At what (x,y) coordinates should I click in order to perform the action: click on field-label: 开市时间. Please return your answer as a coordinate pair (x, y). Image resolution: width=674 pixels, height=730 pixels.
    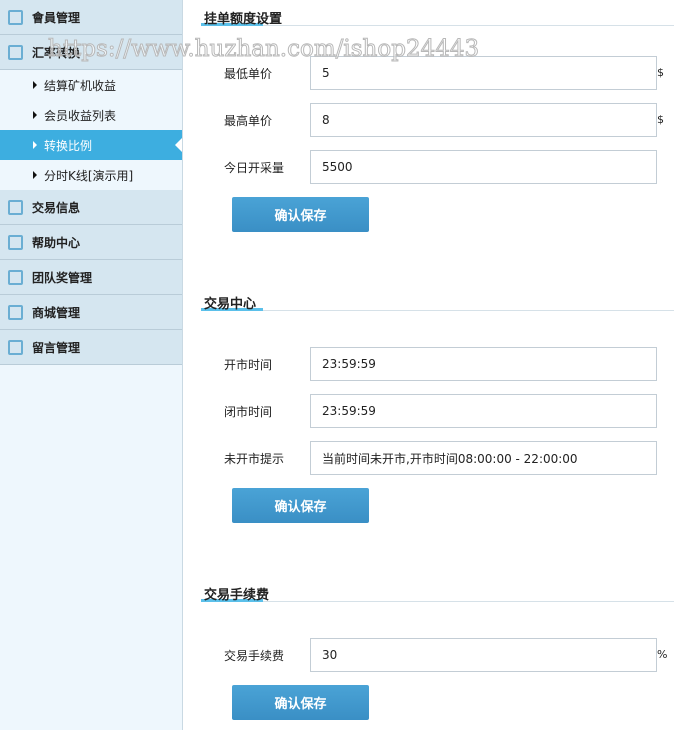
    Looking at the image, I should click on (248, 365).